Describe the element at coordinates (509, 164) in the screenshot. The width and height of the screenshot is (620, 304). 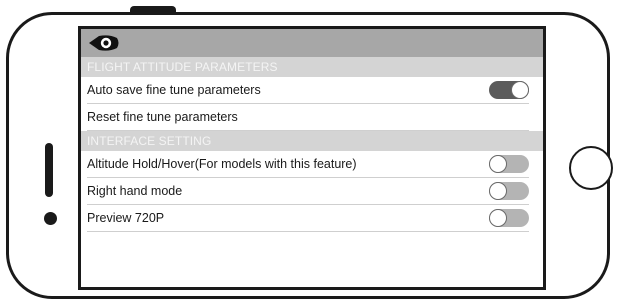
I see `toggle-altitude-hold` at that location.